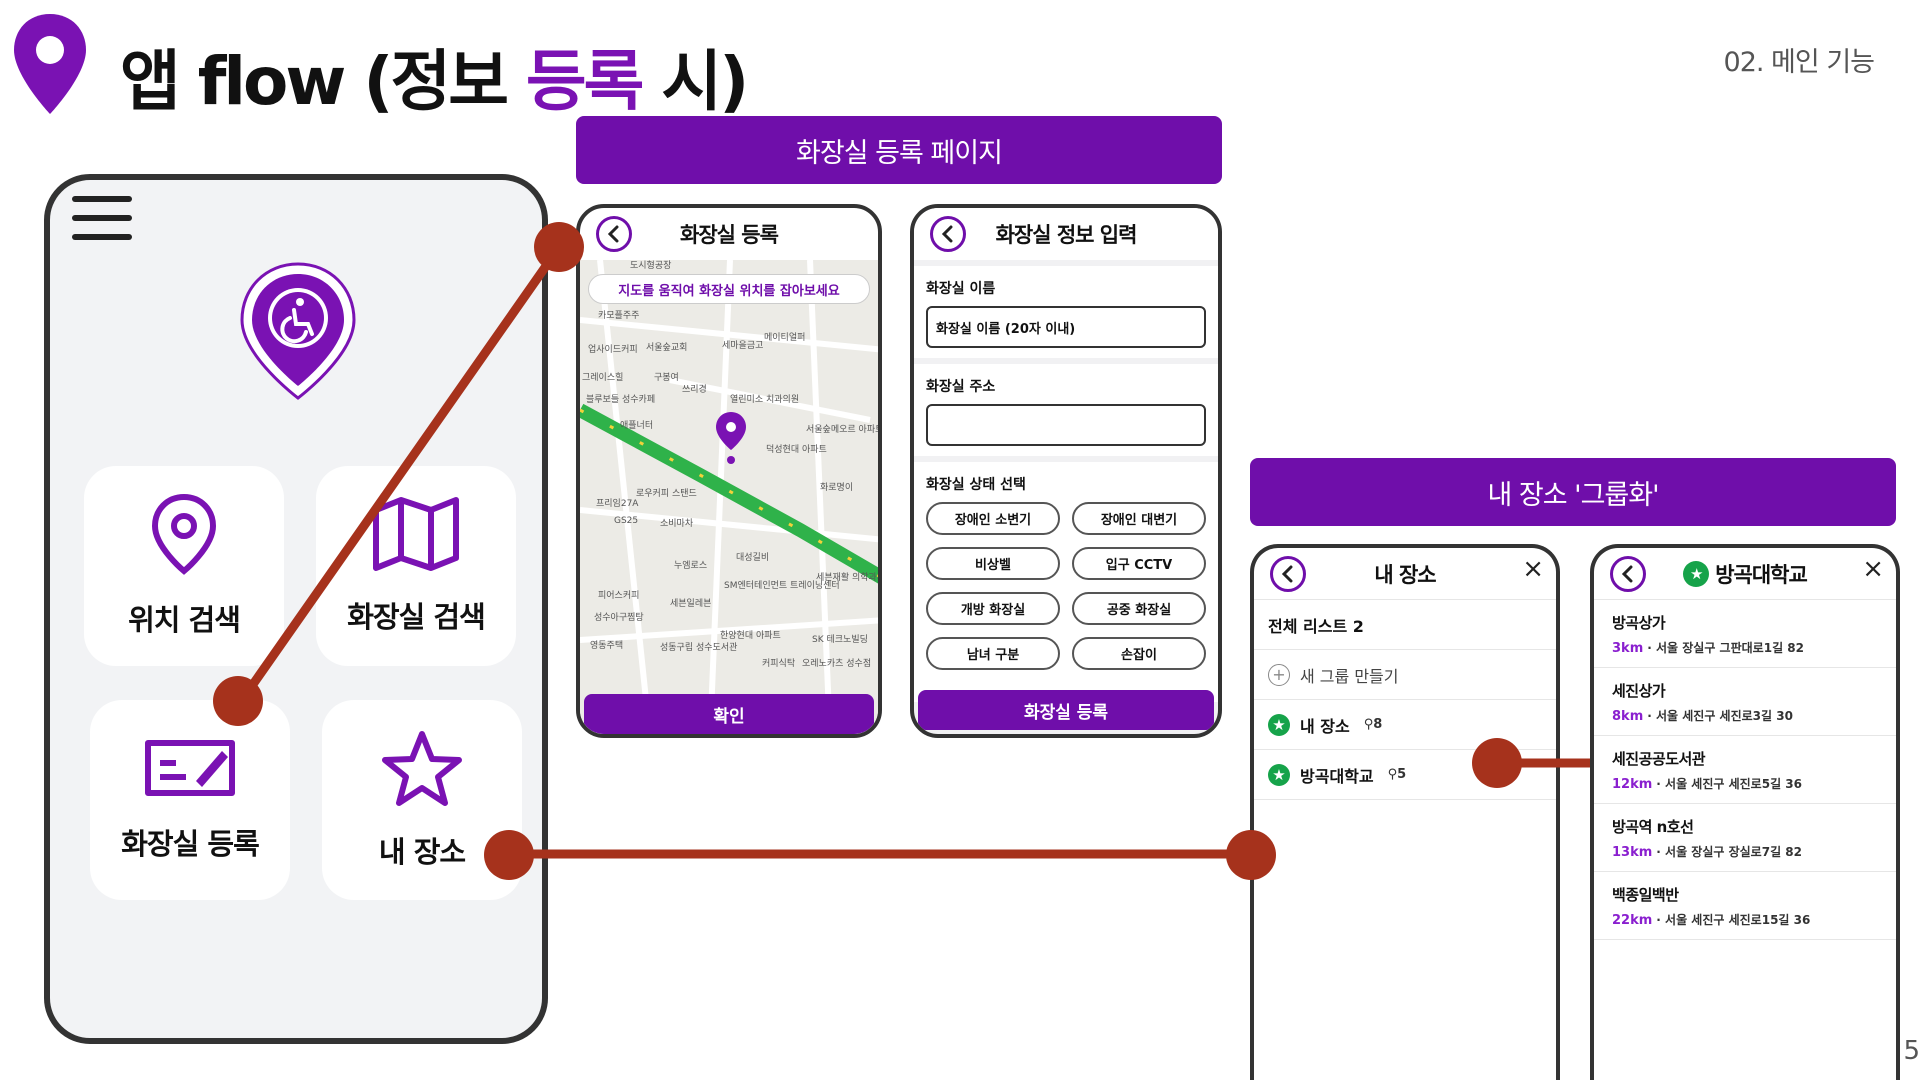 The image size is (1920, 1080). I want to click on group-title: 방곡대학교, so click(1761, 574).